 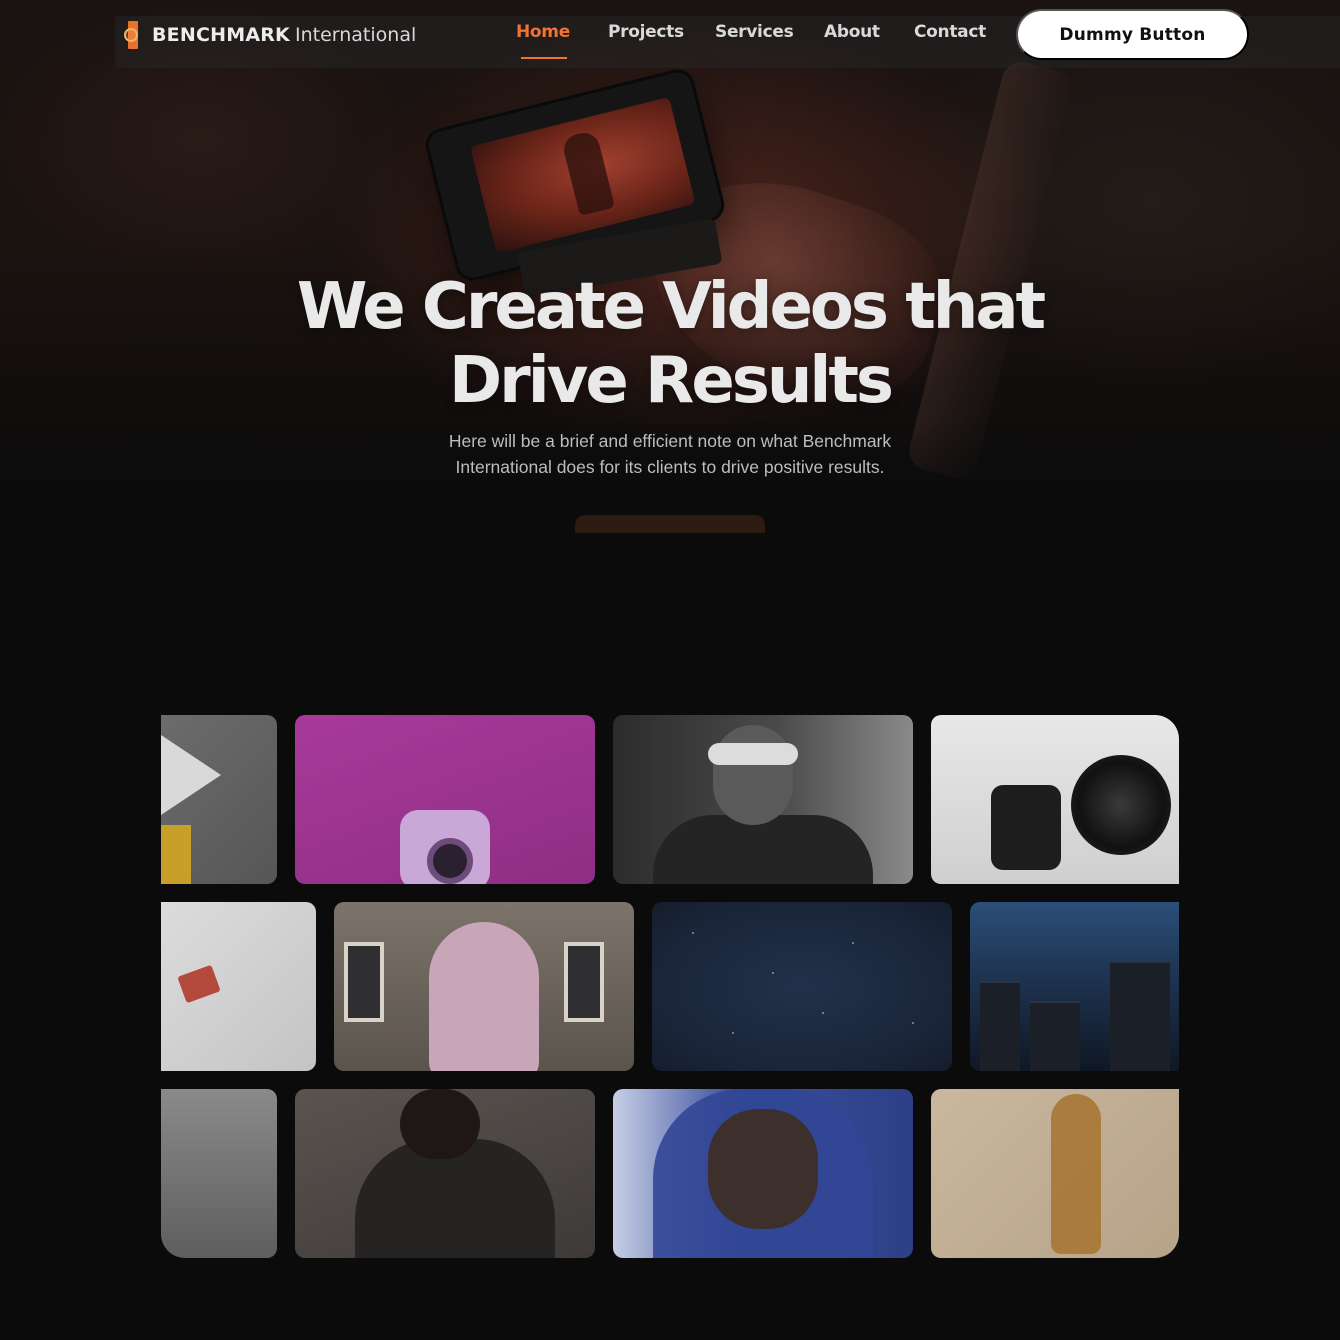 What do you see at coordinates (1074, 986) in the screenshot?
I see `city-skyline-thumbnail` at bounding box center [1074, 986].